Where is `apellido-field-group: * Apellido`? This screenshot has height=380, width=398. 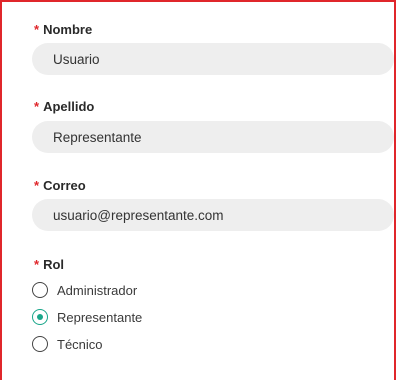 apellido-field-group: * Apellido is located at coordinates (64, 107).